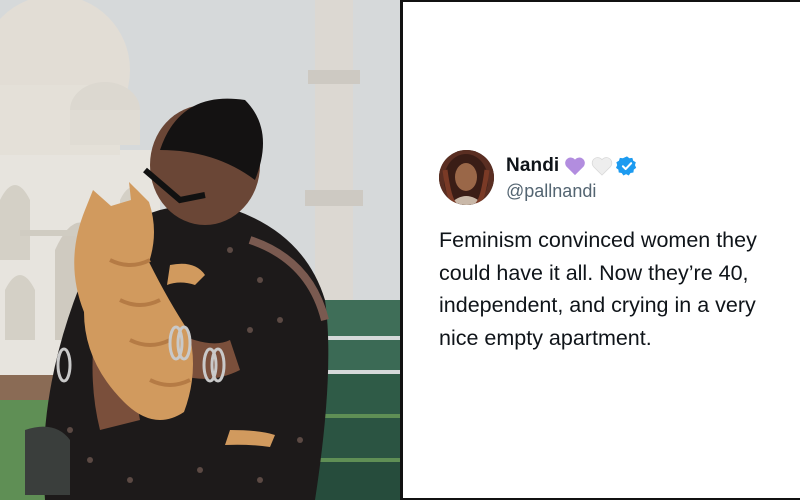 This screenshot has width=800, height=500. I want to click on avatar, so click(466, 177).